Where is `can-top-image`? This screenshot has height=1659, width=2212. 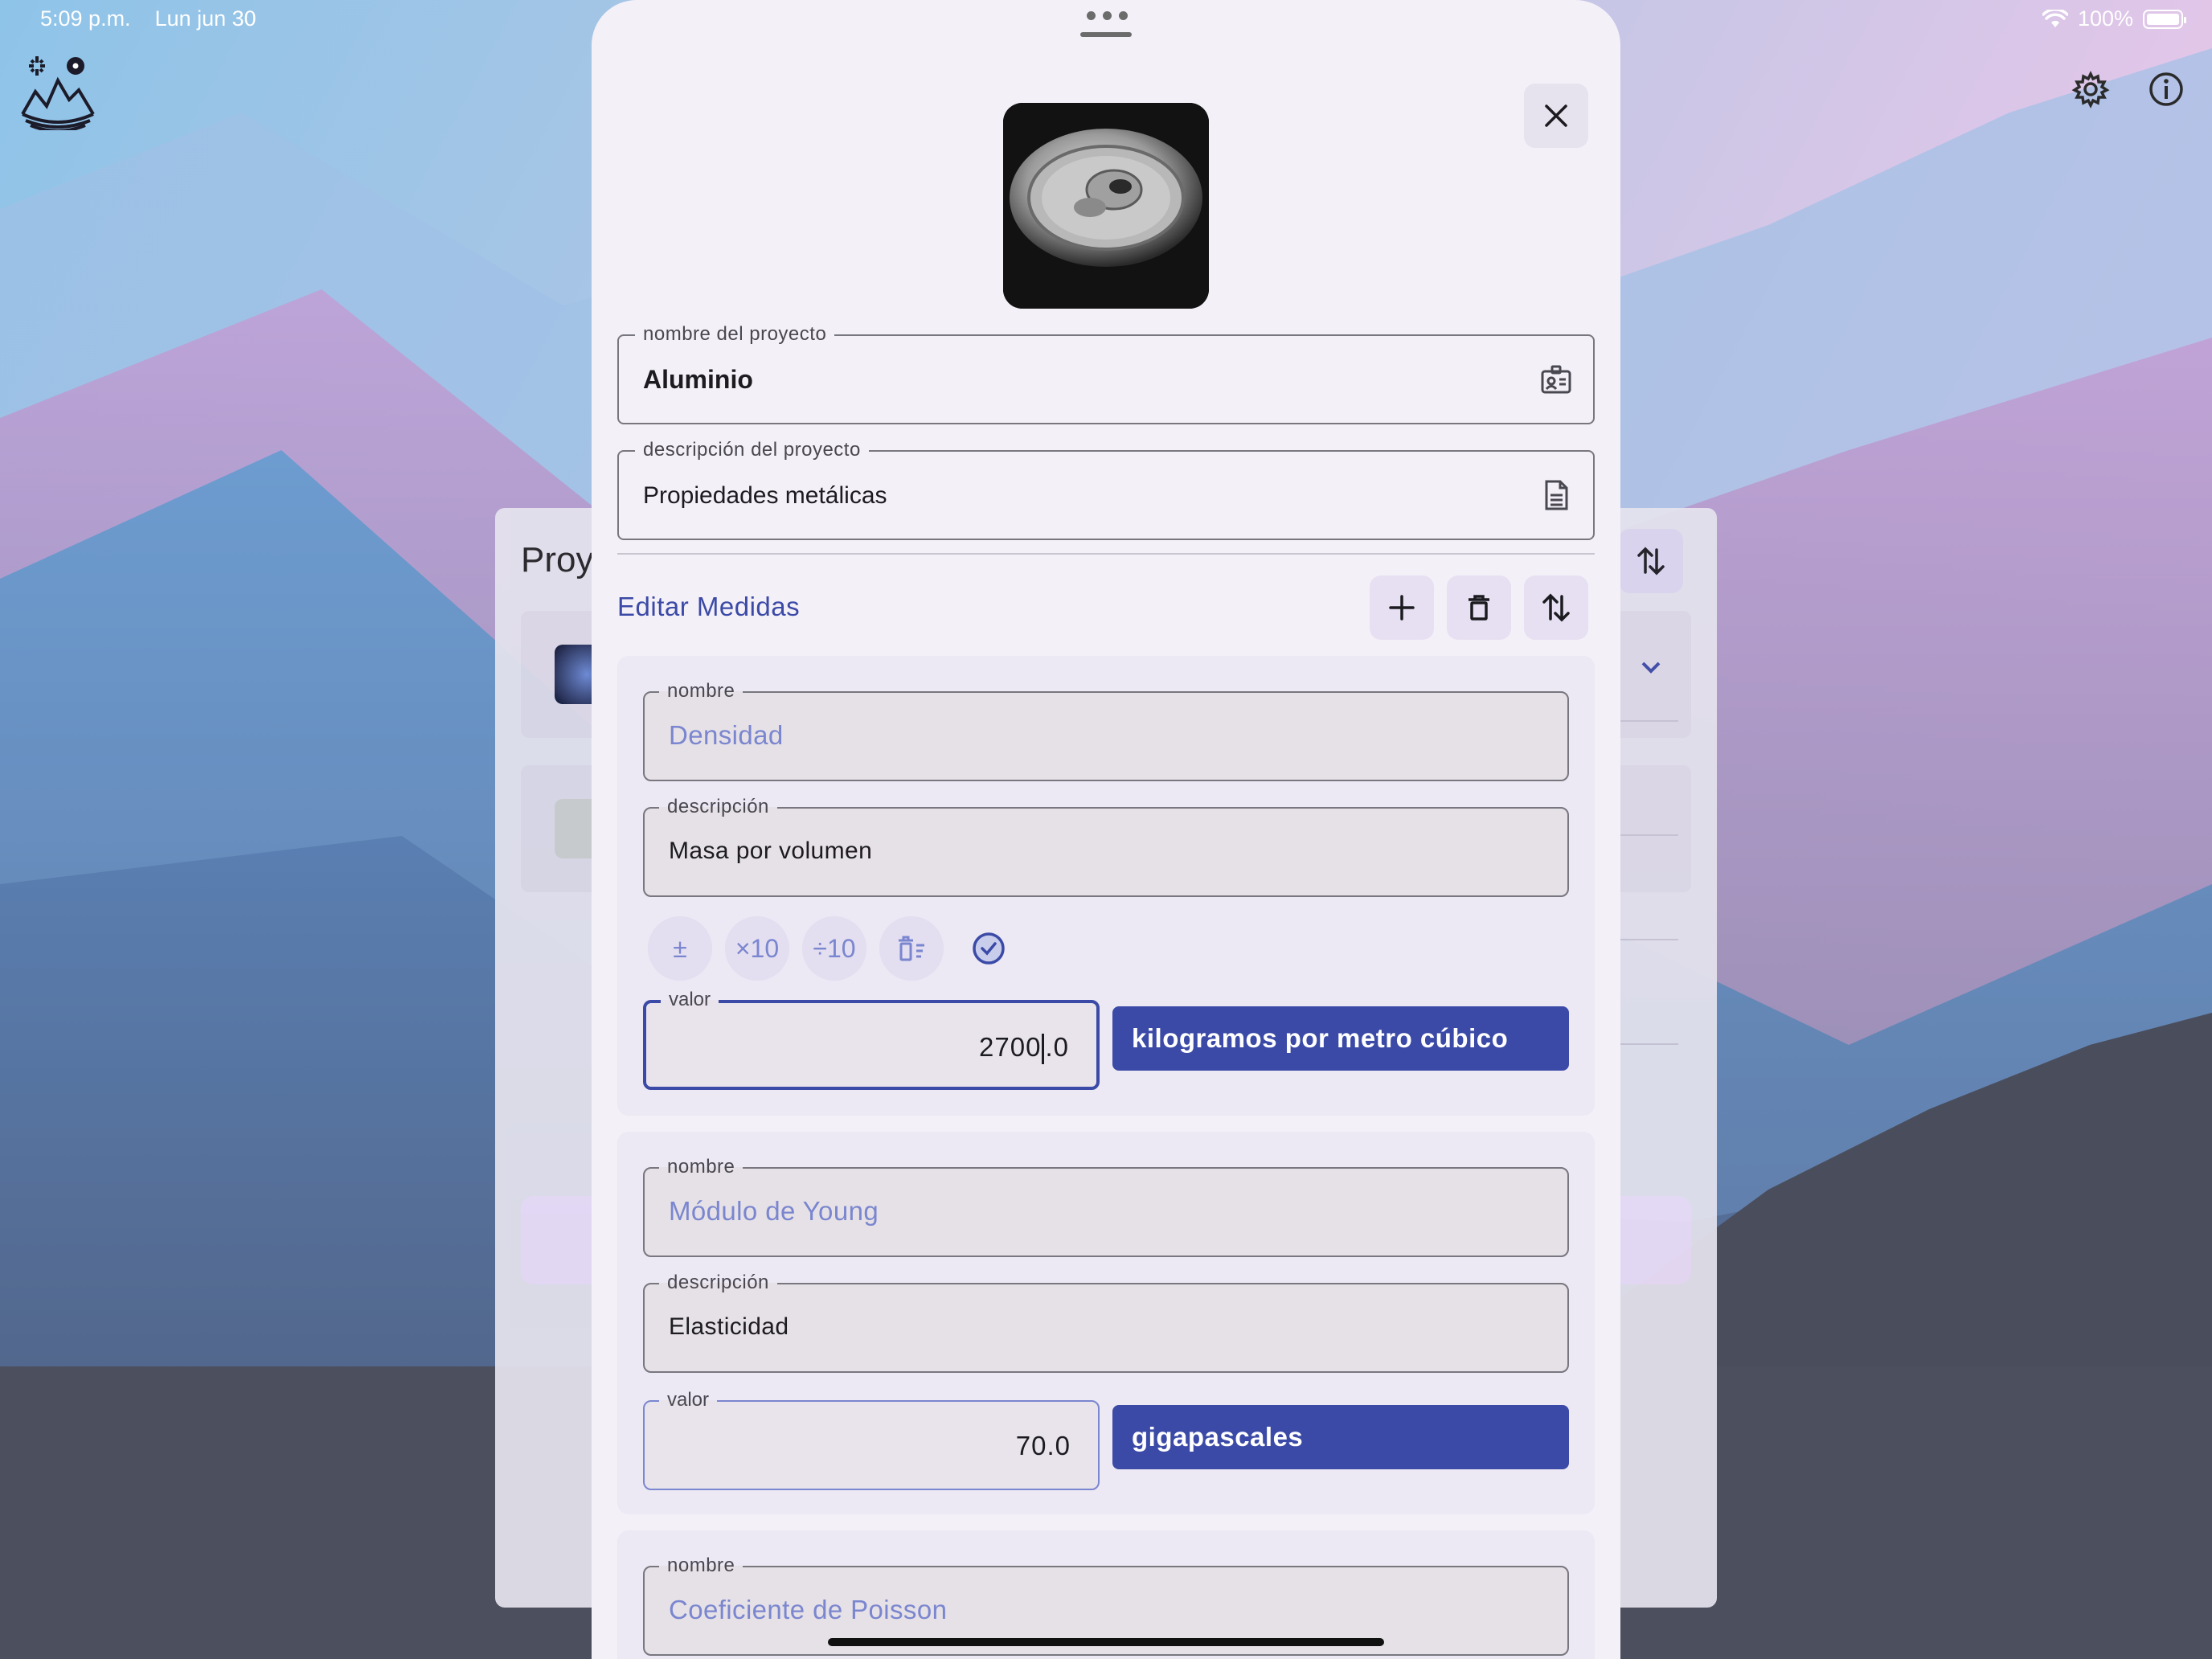 can-top-image is located at coordinates (1106, 206).